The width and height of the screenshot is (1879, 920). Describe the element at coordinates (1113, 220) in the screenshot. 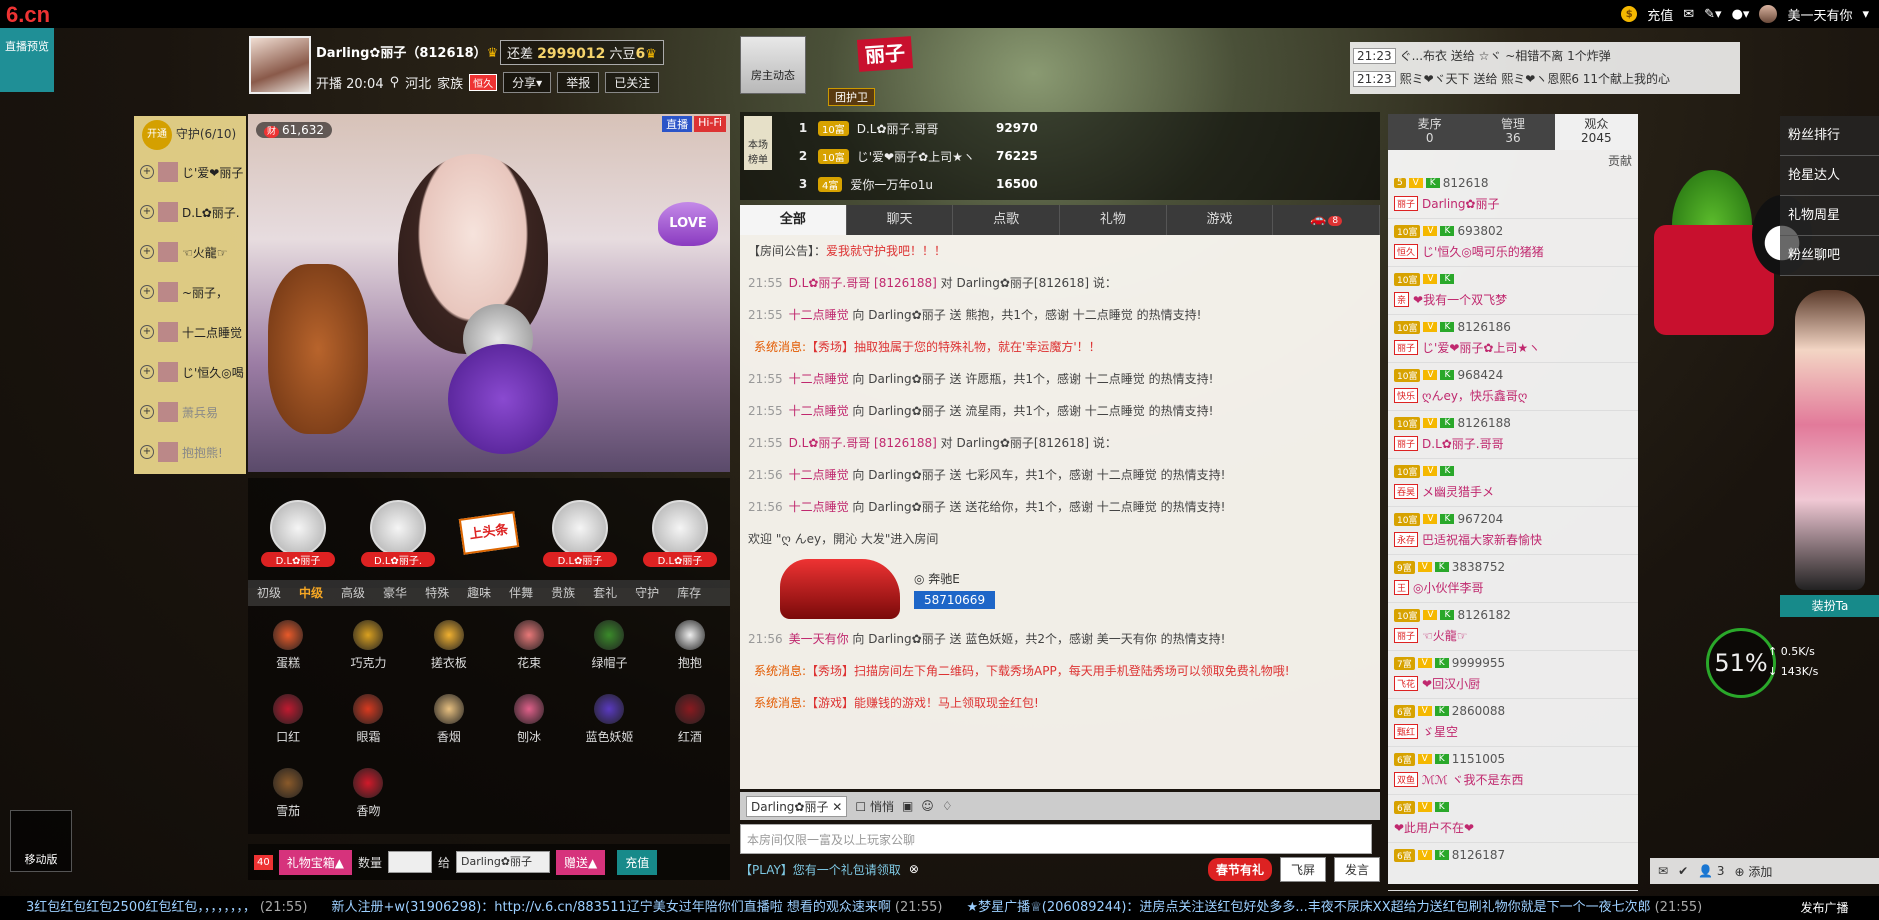

I see `tab-gift: 礼物` at that location.